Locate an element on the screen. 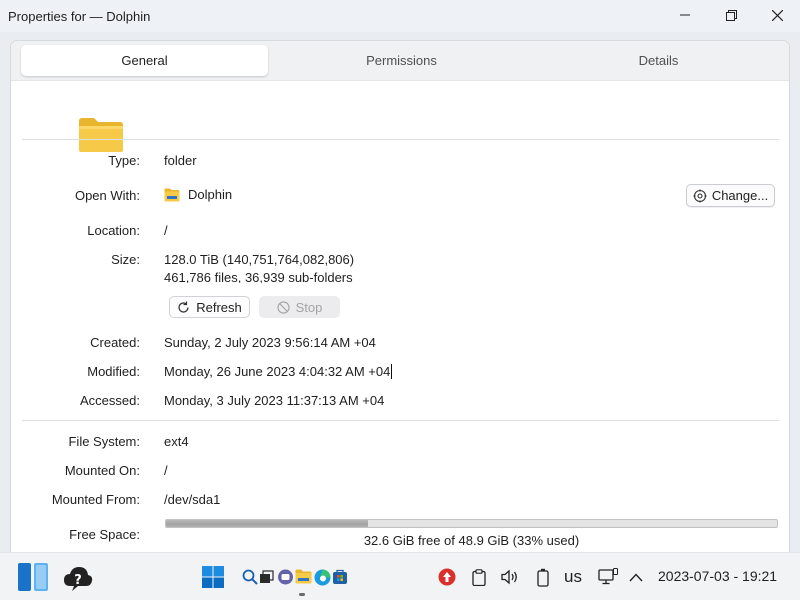  size-label: Size: is located at coordinates (125, 259).